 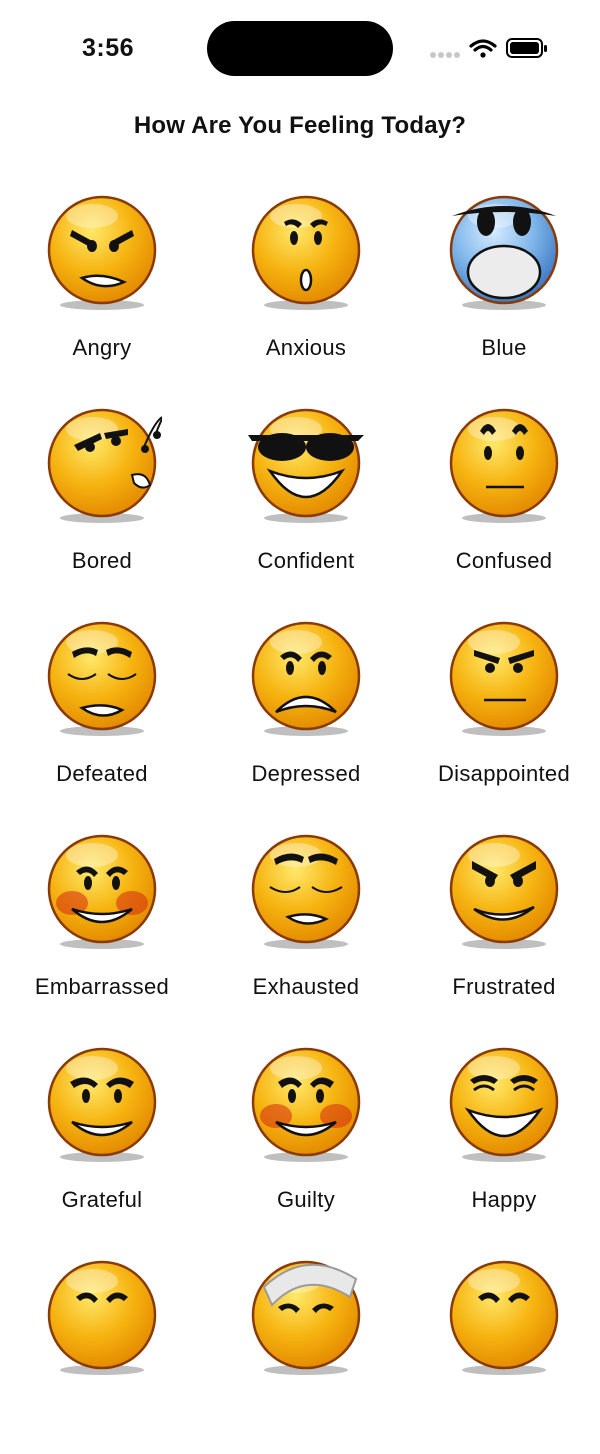 I want to click on mood-label: Depressed, so click(x=306, y=773).